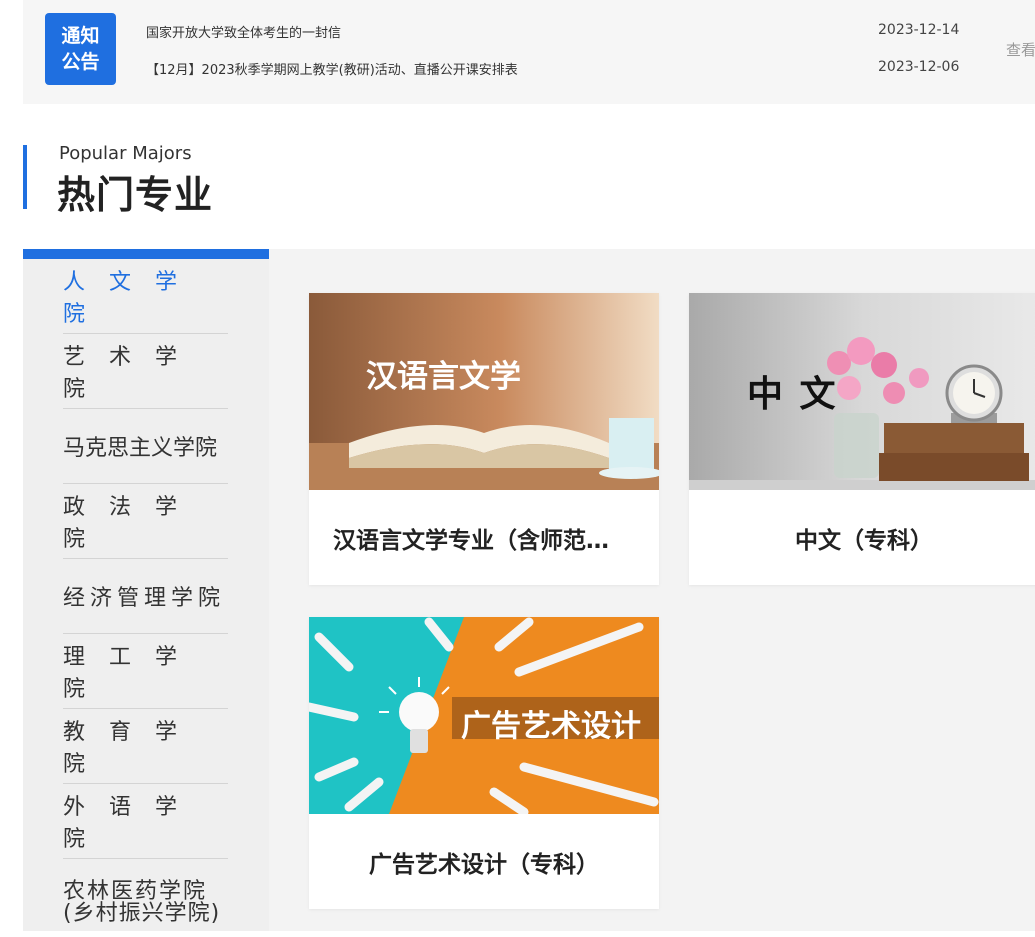 The image size is (1035, 937). I want to click on sidebar-item-foreign-languages: 外语学院, so click(145, 821).